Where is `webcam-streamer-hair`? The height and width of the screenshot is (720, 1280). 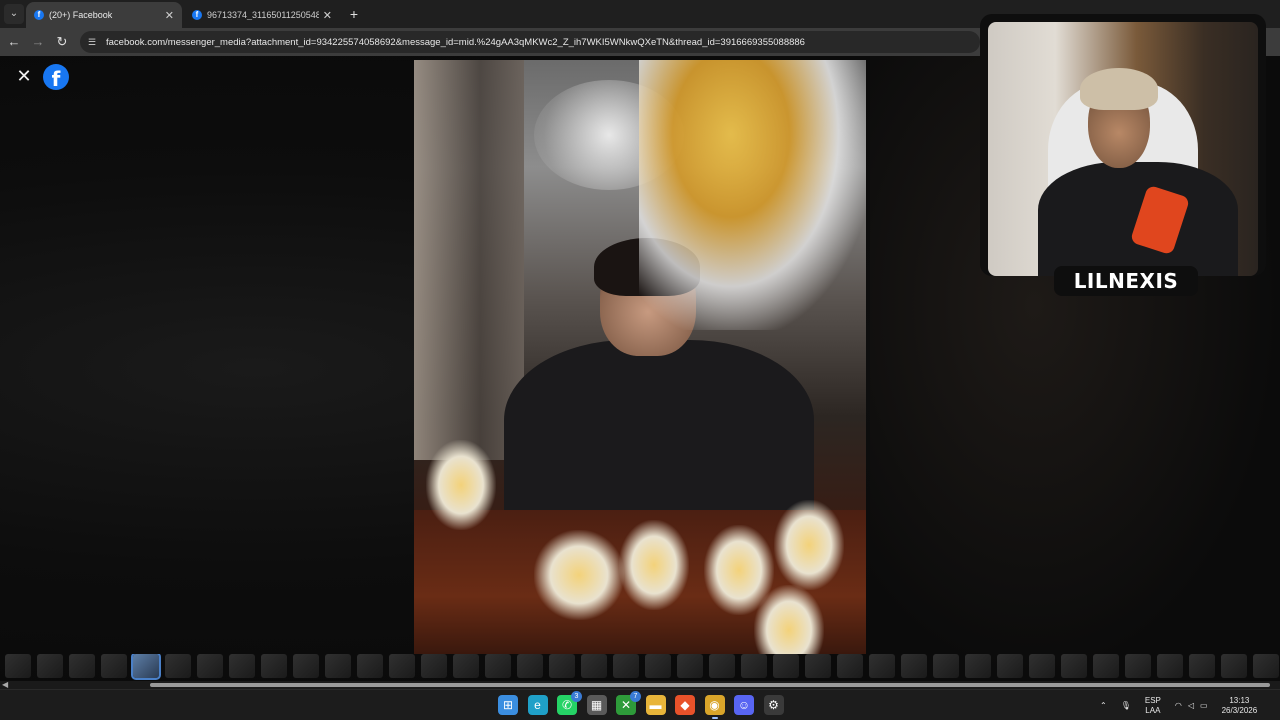 webcam-streamer-hair is located at coordinates (1119, 89).